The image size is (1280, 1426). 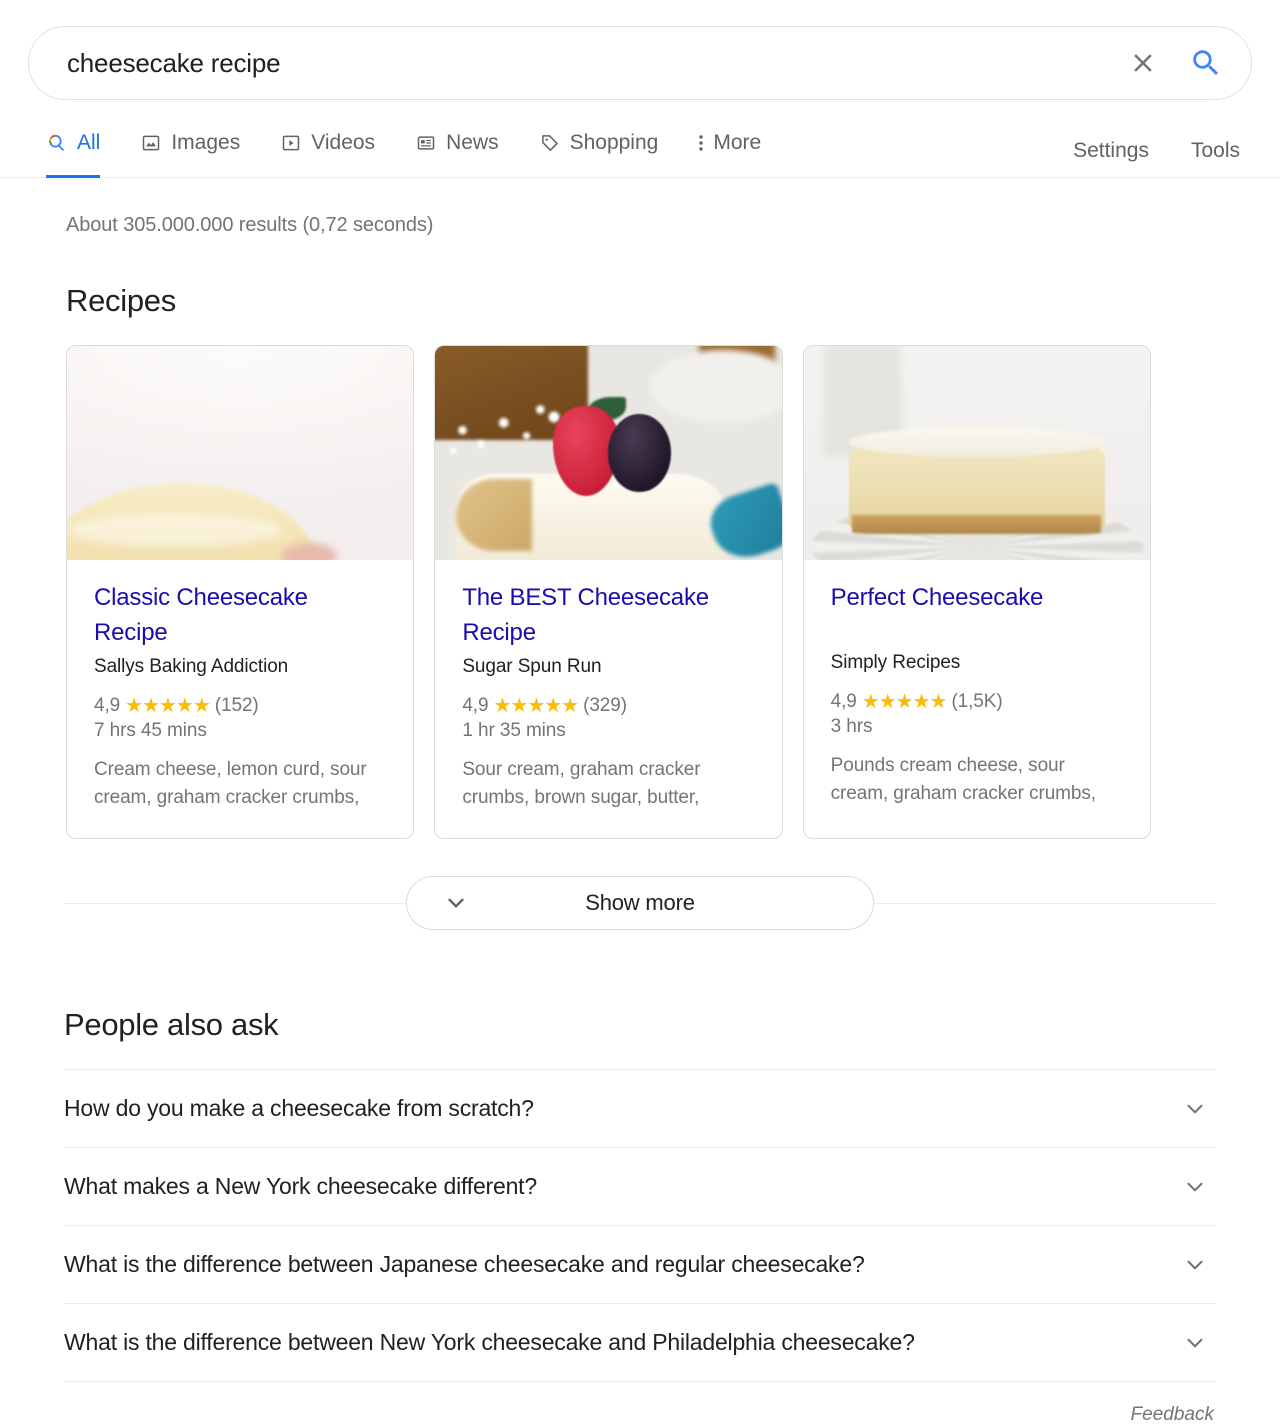 I want to click on close-icon, so click(x=1143, y=63).